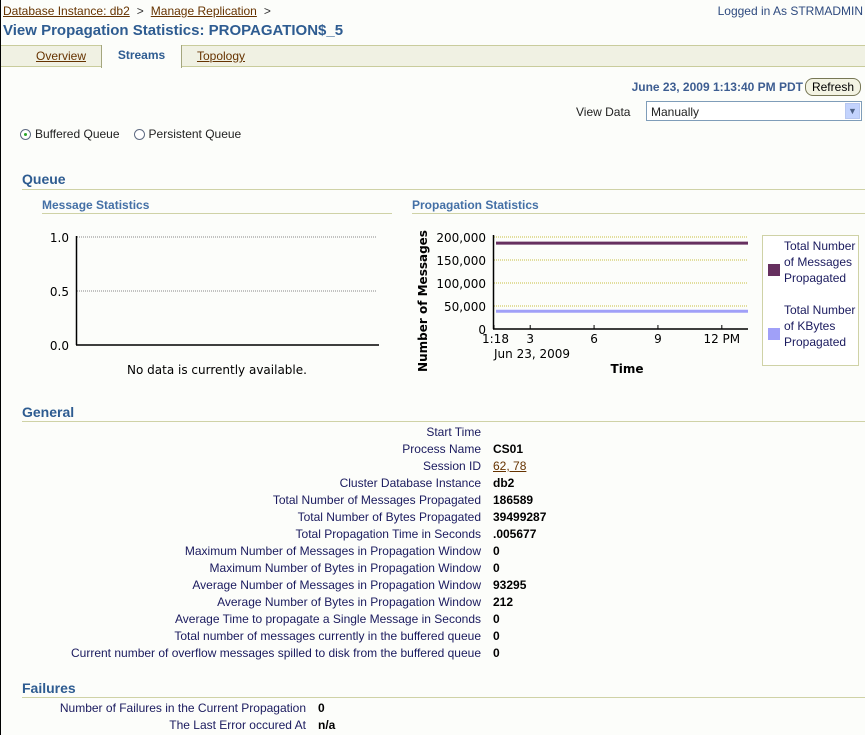  I want to click on propagation-statistics-title: Propagation Statistics, so click(475, 205).